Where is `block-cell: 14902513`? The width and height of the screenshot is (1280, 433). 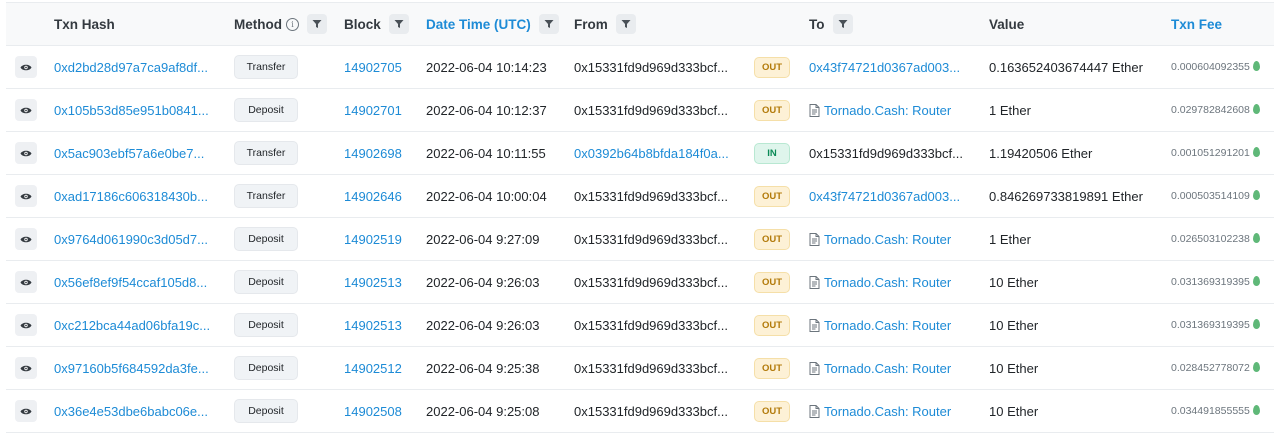
block-cell: 14902513 is located at coordinates (373, 282).